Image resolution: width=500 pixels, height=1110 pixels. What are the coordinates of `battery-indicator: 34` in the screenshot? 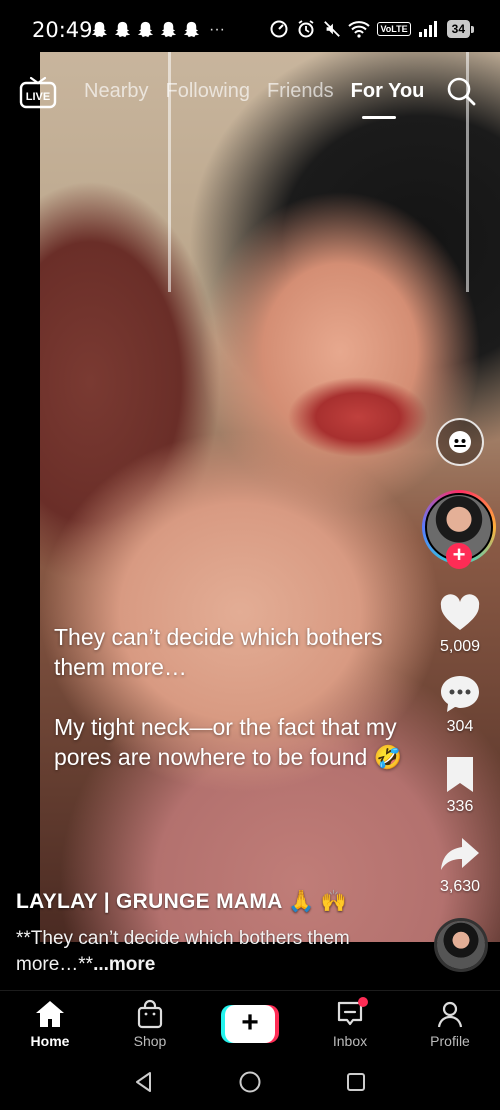 It's located at (460, 29).